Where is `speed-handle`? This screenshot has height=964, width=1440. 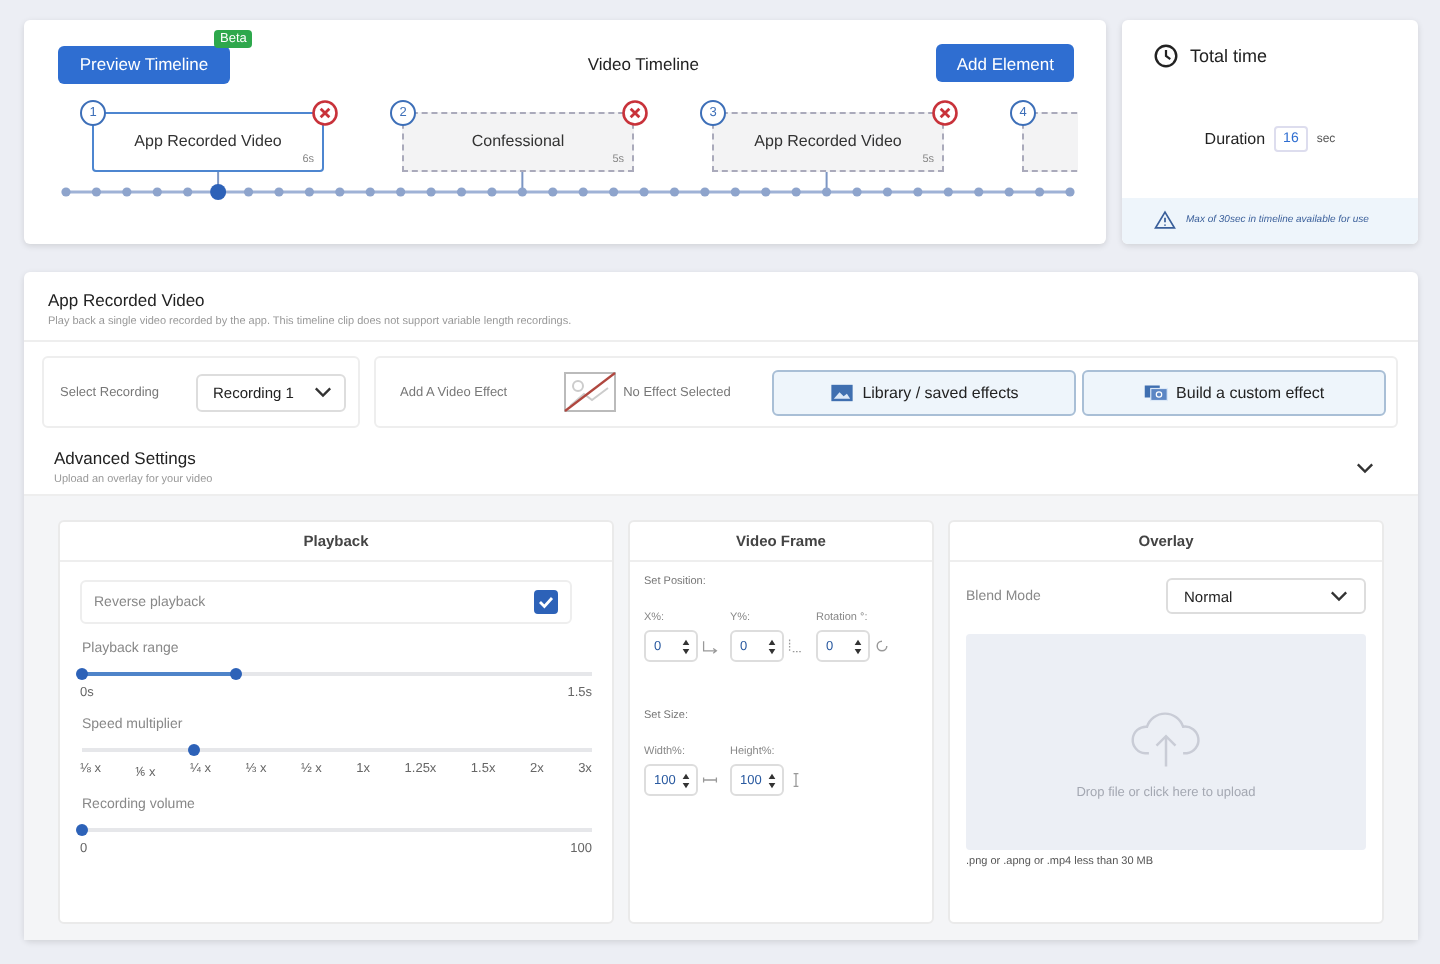 speed-handle is located at coordinates (194, 750).